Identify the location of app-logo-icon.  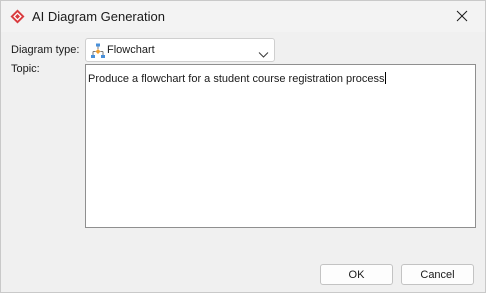
(17, 16).